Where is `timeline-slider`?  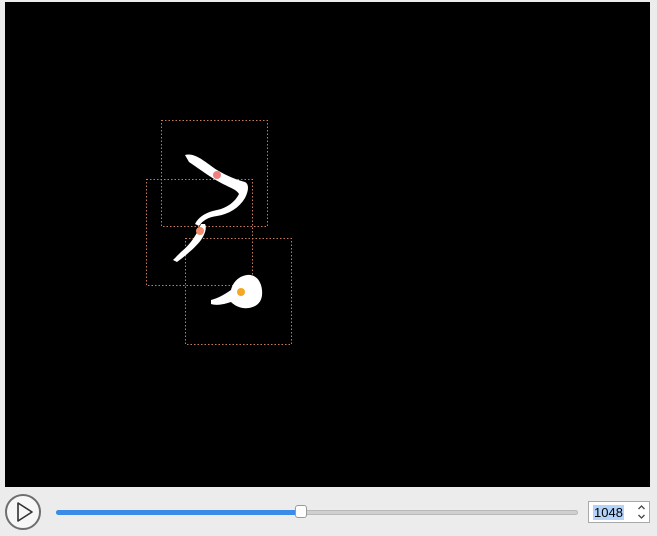 timeline-slider is located at coordinates (317, 511).